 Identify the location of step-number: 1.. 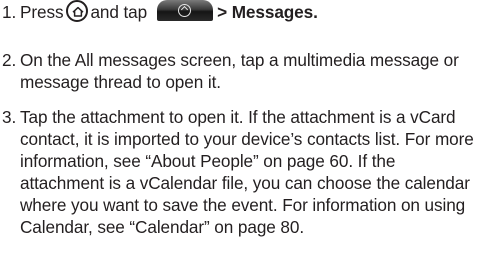
(9, 12).